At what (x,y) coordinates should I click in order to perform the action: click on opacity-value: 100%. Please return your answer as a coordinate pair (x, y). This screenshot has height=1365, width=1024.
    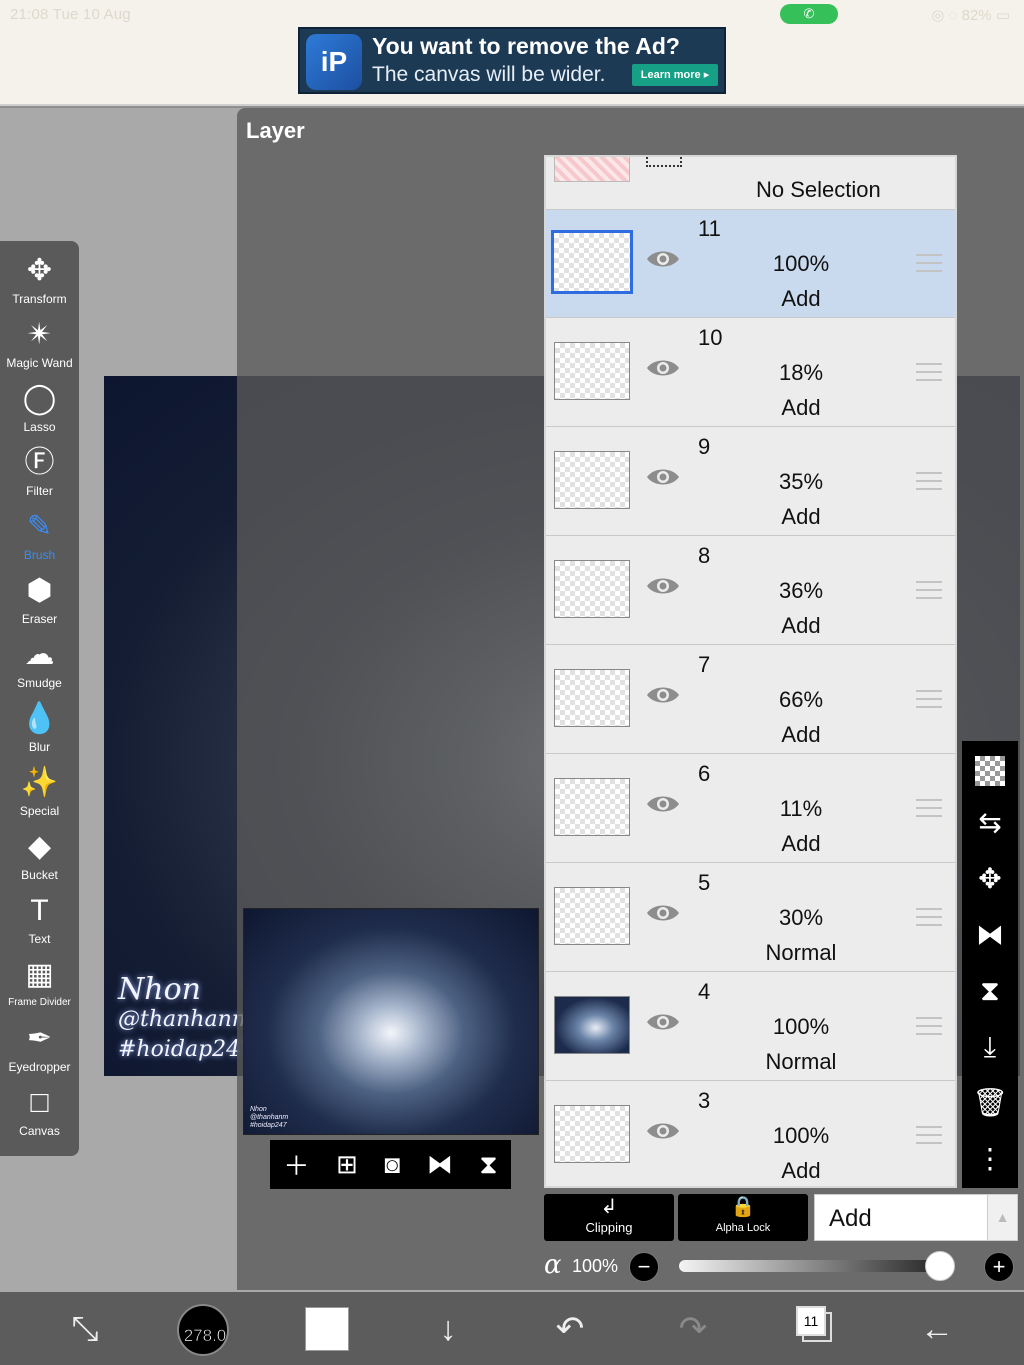
    Looking at the image, I should click on (595, 1266).